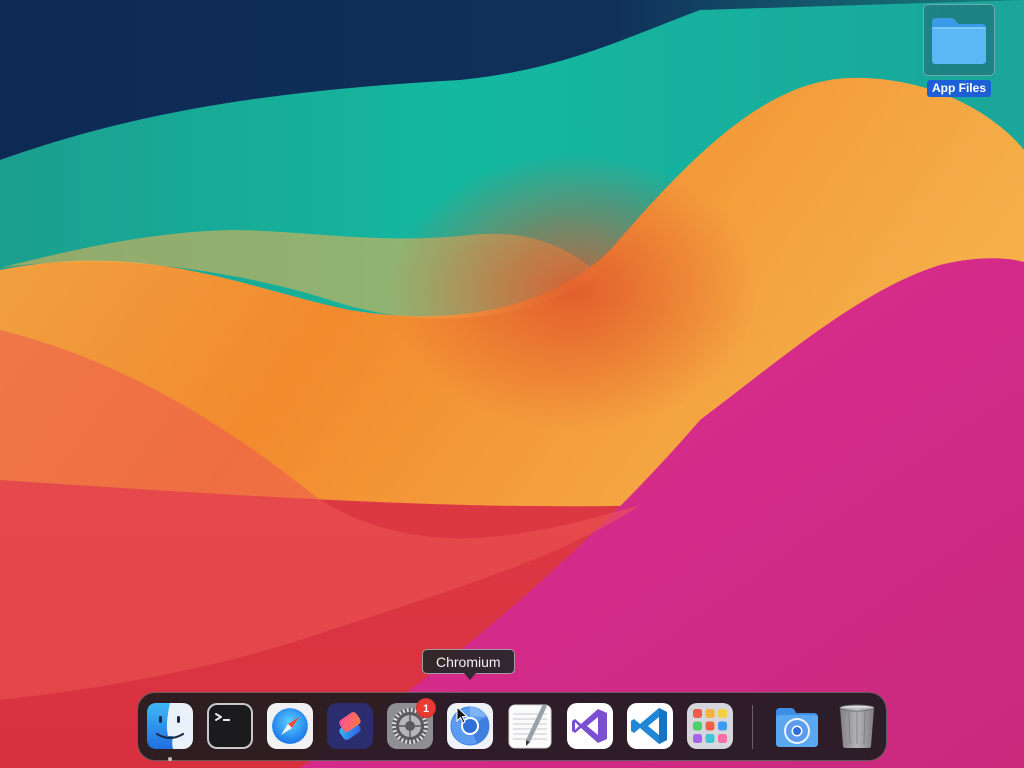 The width and height of the screenshot is (1024, 768). I want to click on folder-icon, so click(959, 40).